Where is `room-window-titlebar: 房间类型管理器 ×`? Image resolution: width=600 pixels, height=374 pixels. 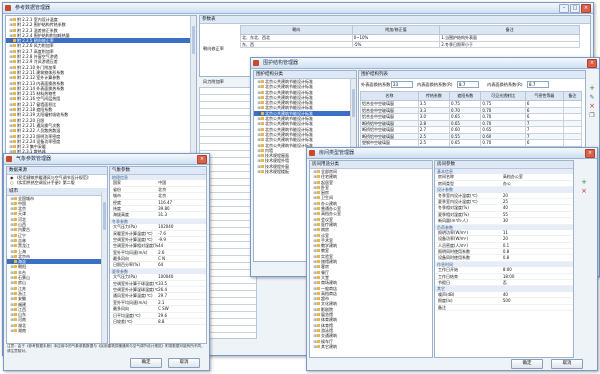
room-window-titlebar: 房间类型管理器 × is located at coordinates (452, 153).